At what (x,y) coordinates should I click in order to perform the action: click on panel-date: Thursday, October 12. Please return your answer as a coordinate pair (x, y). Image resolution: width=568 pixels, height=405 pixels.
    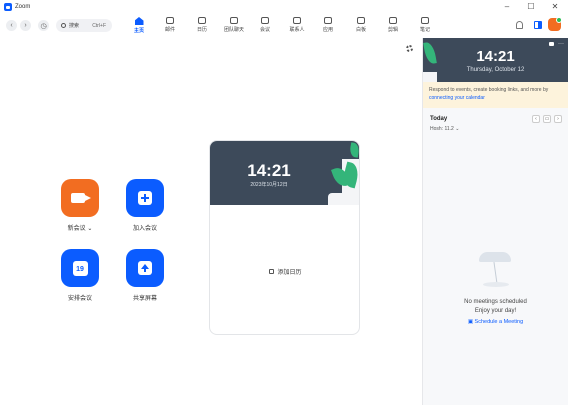
    Looking at the image, I should click on (495, 70).